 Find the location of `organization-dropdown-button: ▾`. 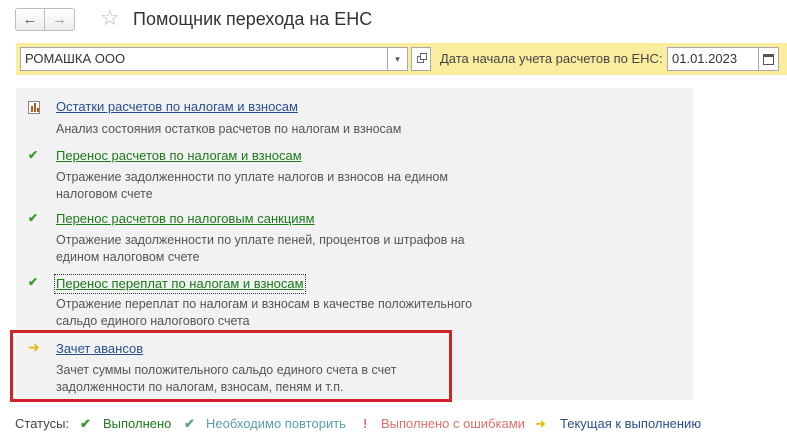

organization-dropdown-button: ▾ is located at coordinates (398, 59).